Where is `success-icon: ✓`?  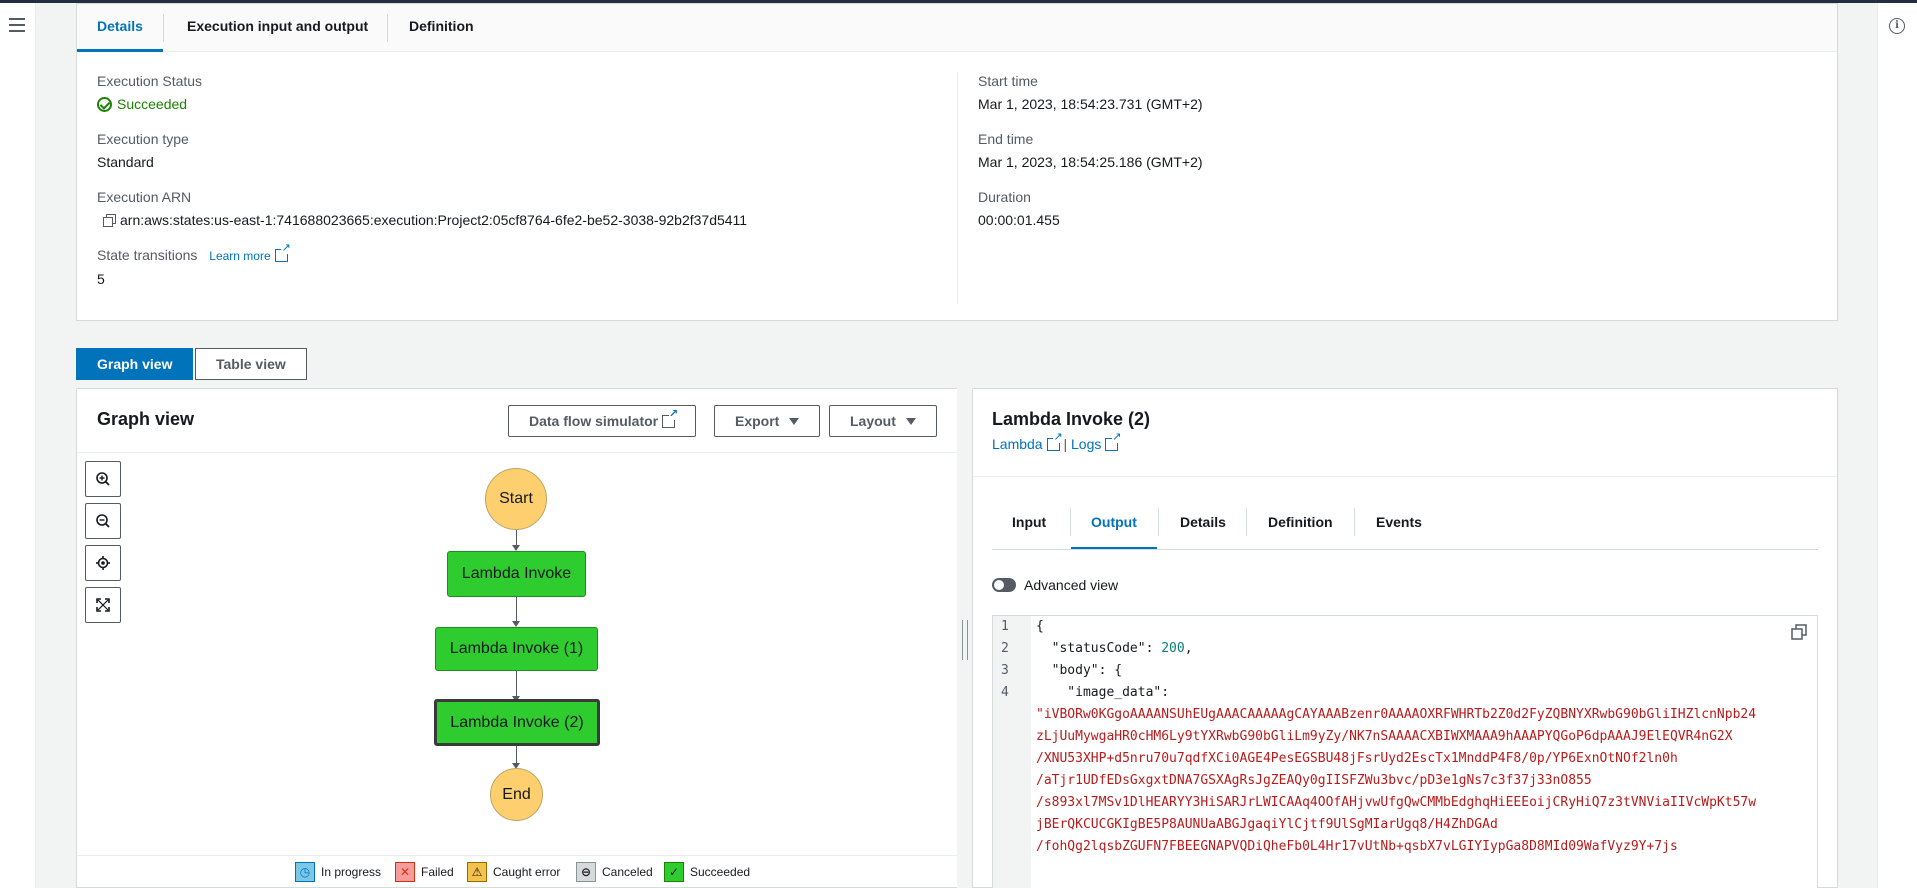 success-icon: ✓ is located at coordinates (674, 872).